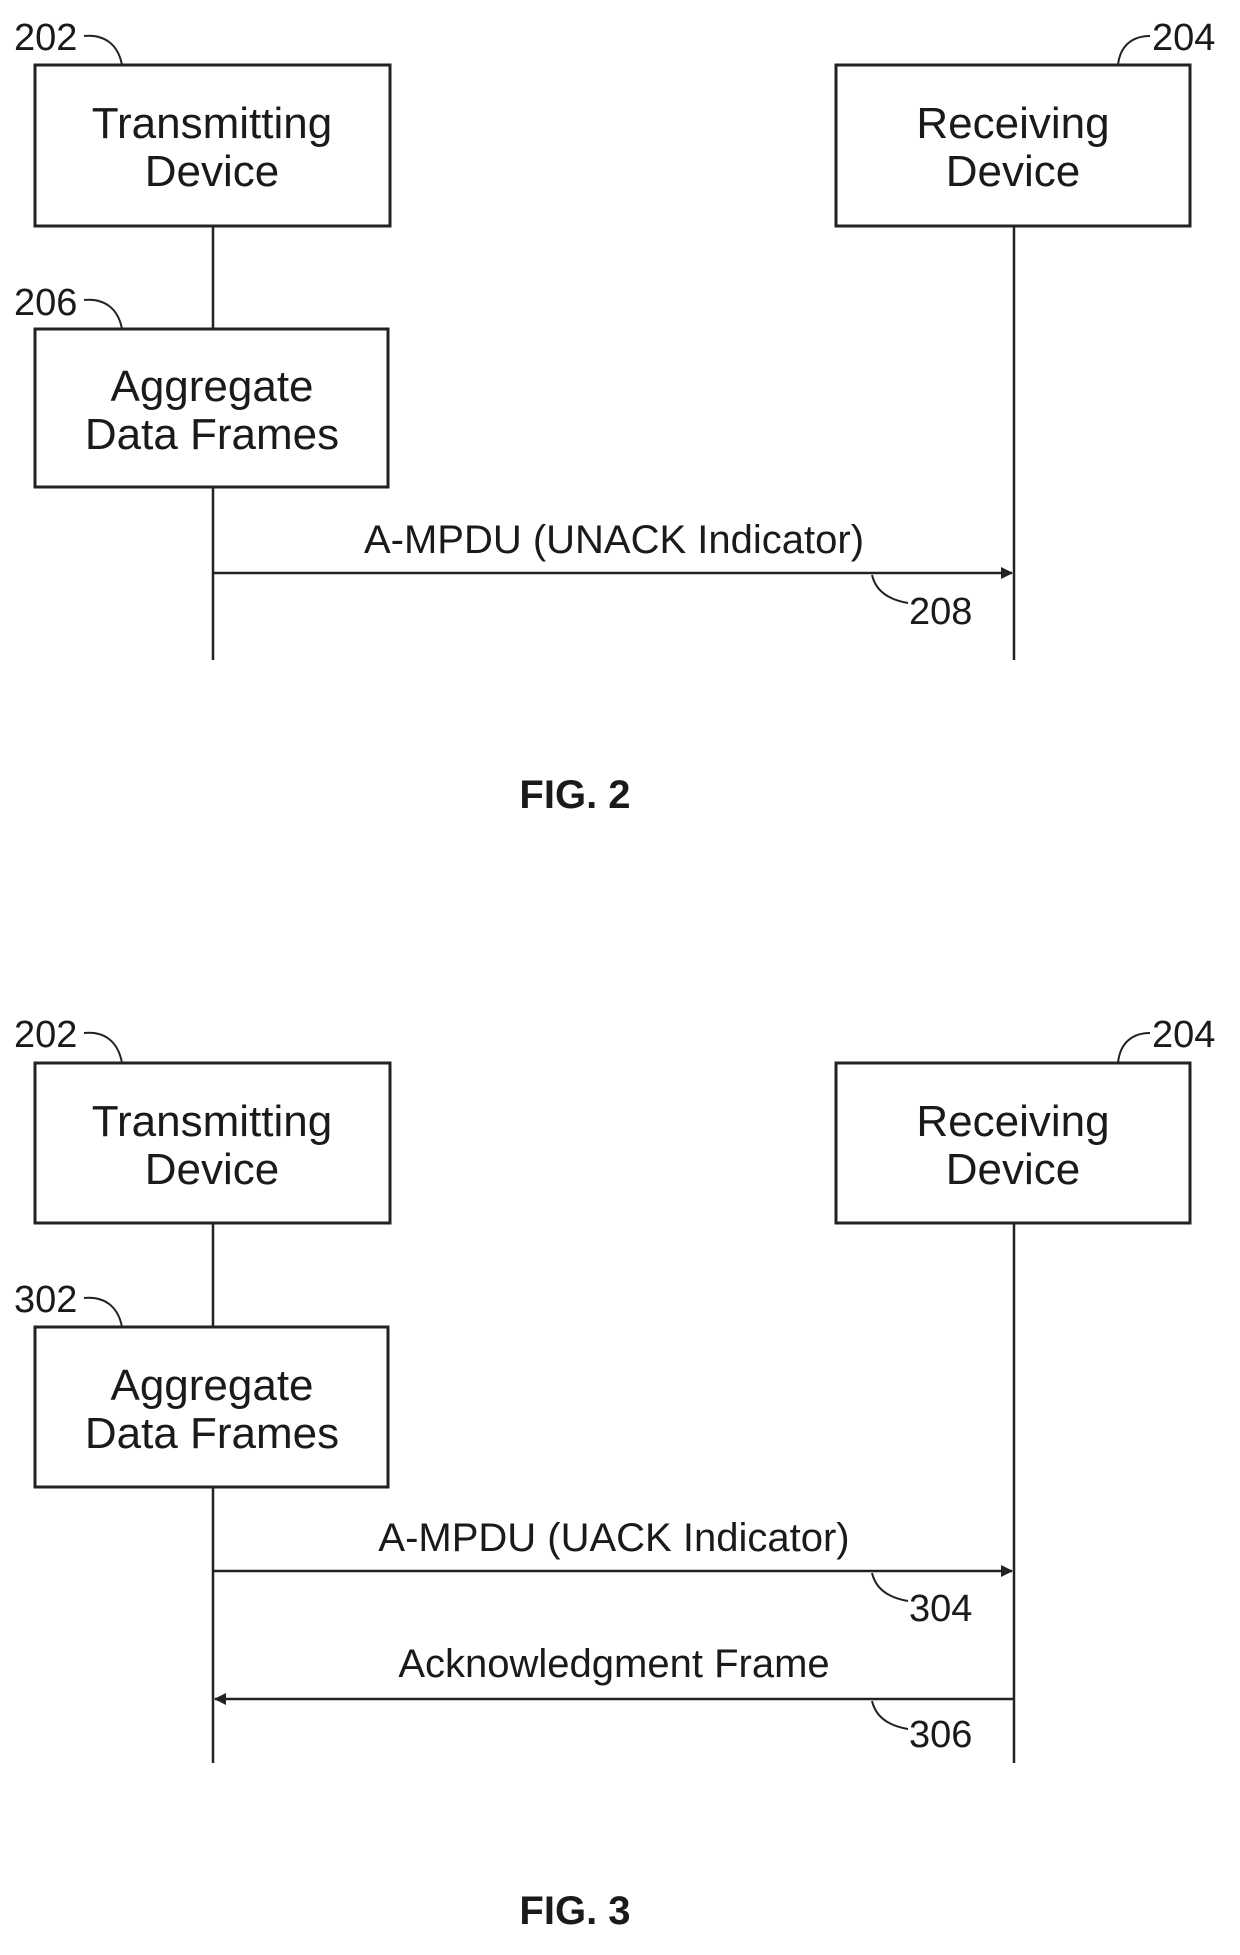  What do you see at coordinates (613, 1664) in the screenshot?
I see `message-label: Acknowledgment Frame` at bounding box center [613, 1664].